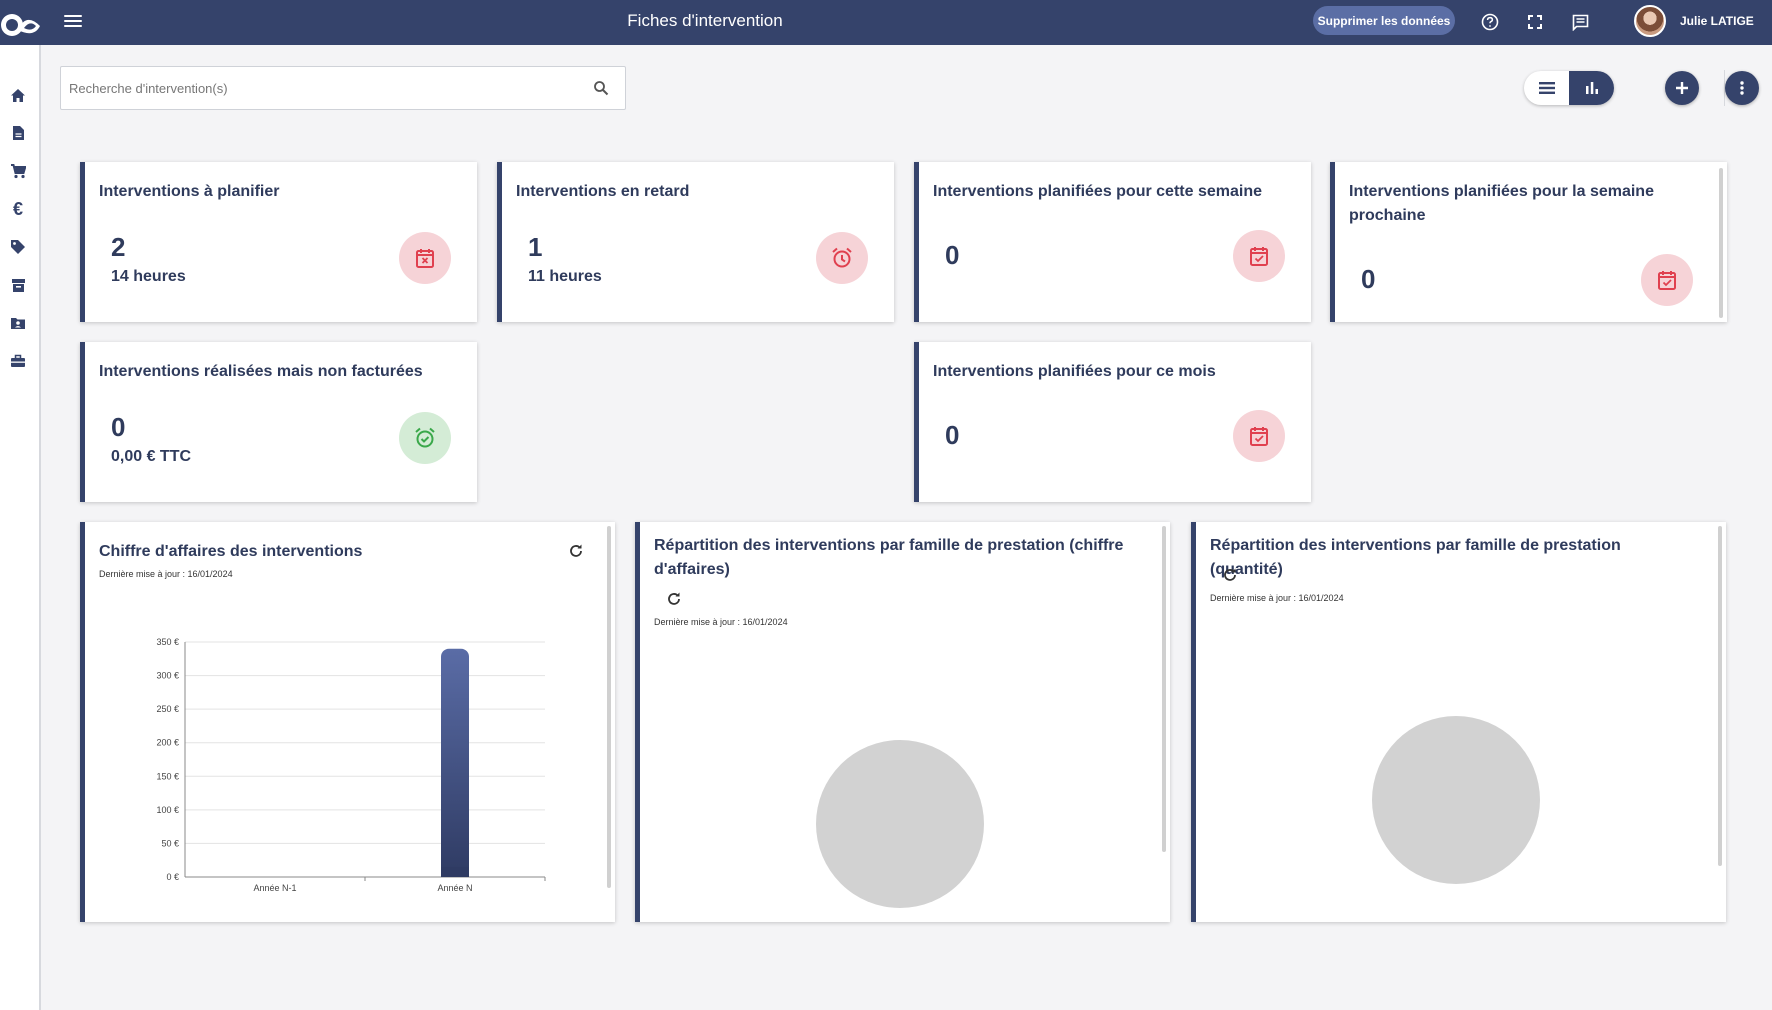  What do you see at coordinates (18, 209) in the screenshot?
I see `euro-icon: €` at bounding box center [18, 209].